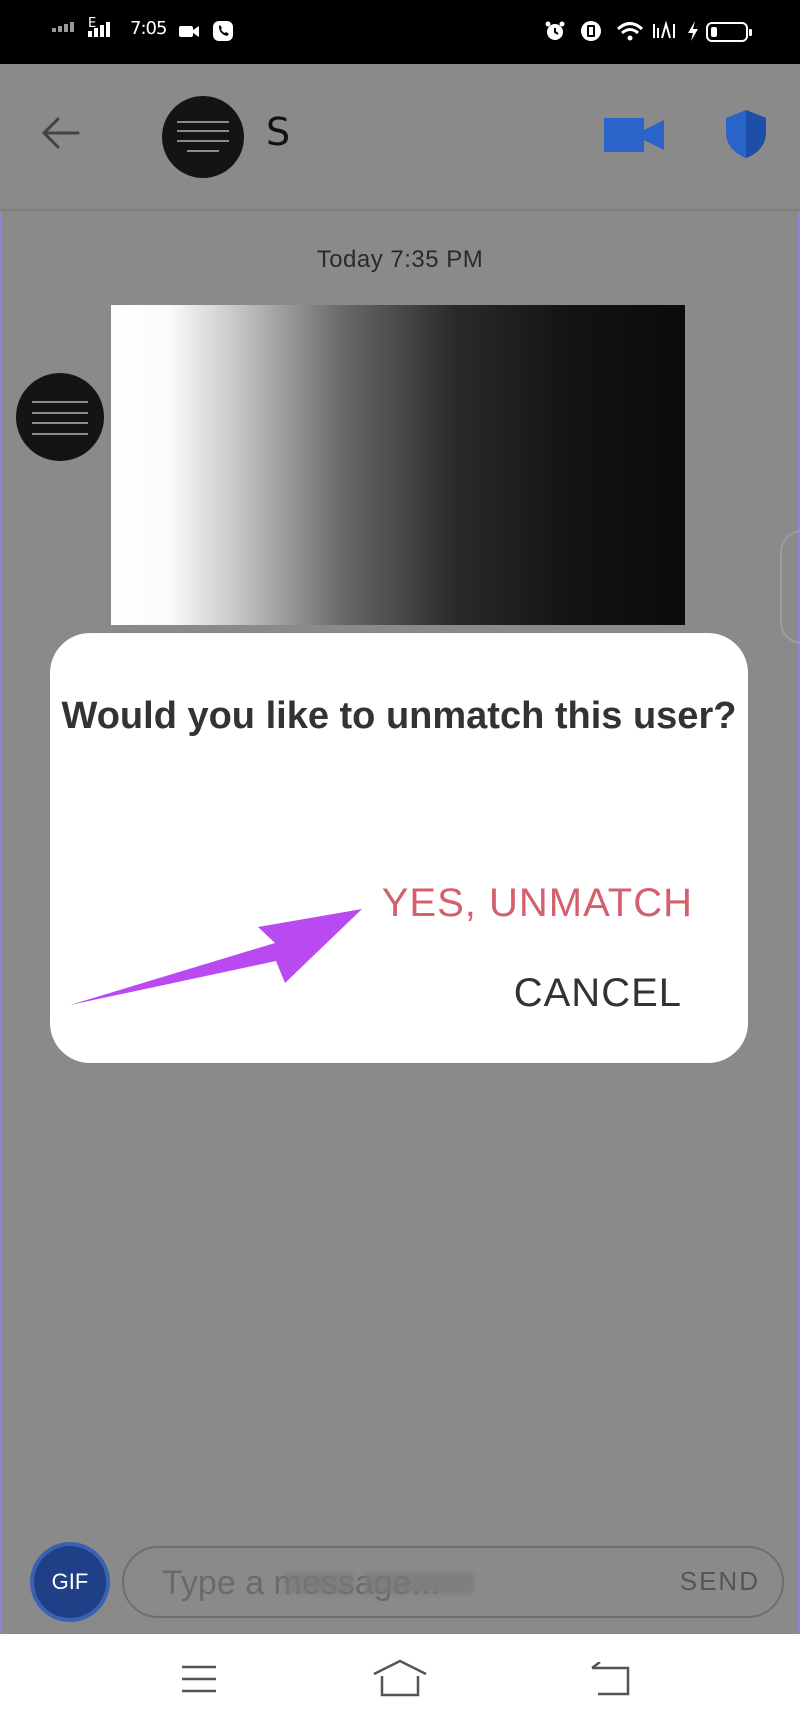 This screenshot has width=800, height=1731. I want to click on system-nav-bar, so click(400, 1682).